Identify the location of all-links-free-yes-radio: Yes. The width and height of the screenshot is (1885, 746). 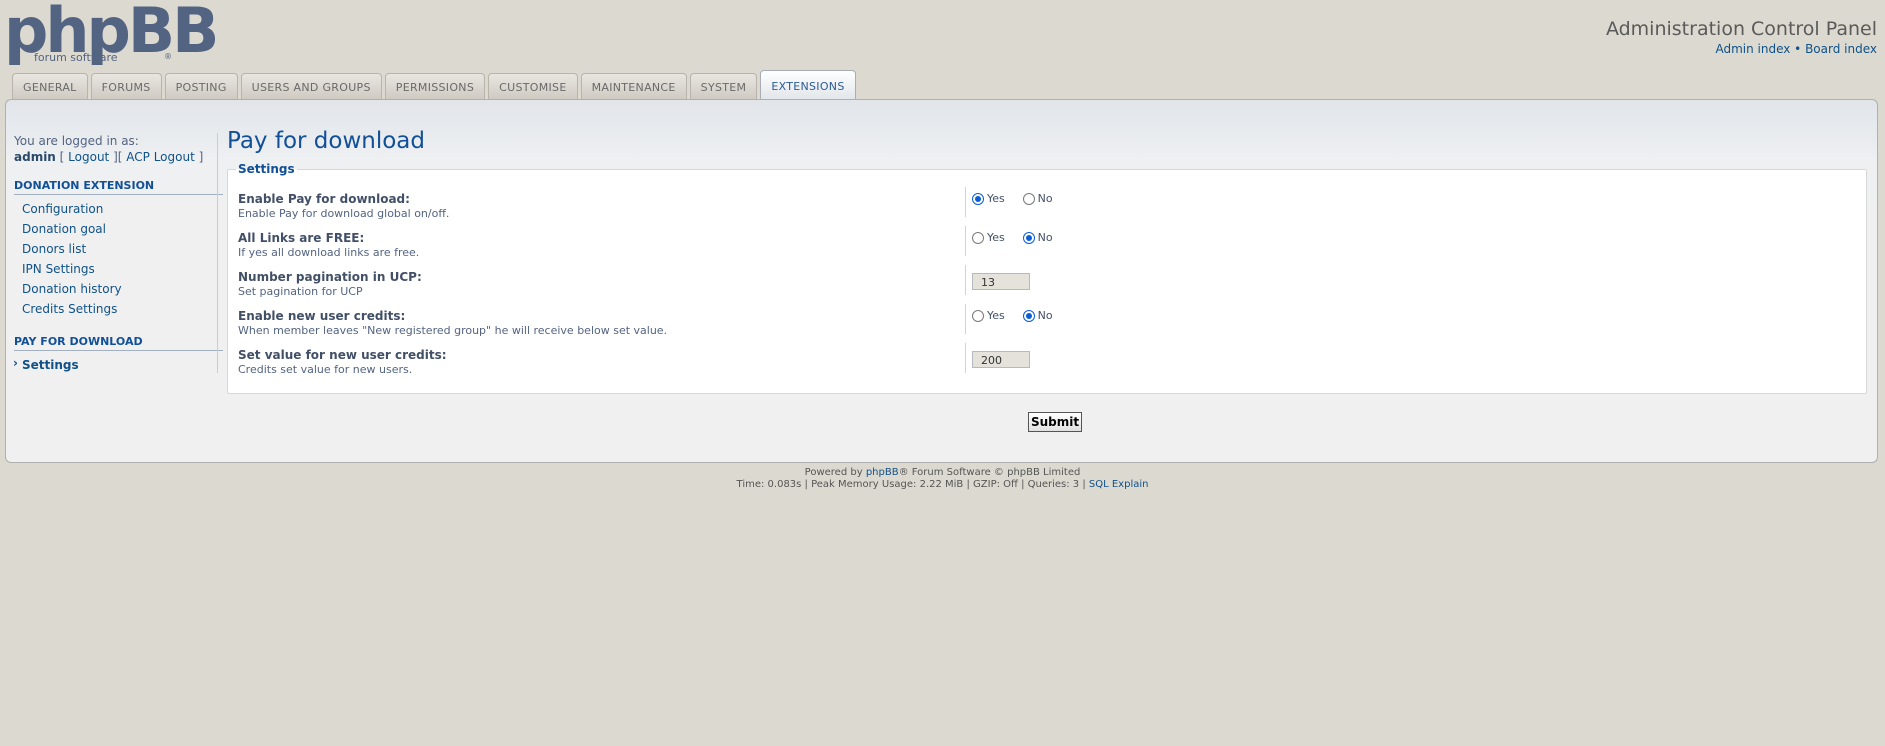
(988, 237).